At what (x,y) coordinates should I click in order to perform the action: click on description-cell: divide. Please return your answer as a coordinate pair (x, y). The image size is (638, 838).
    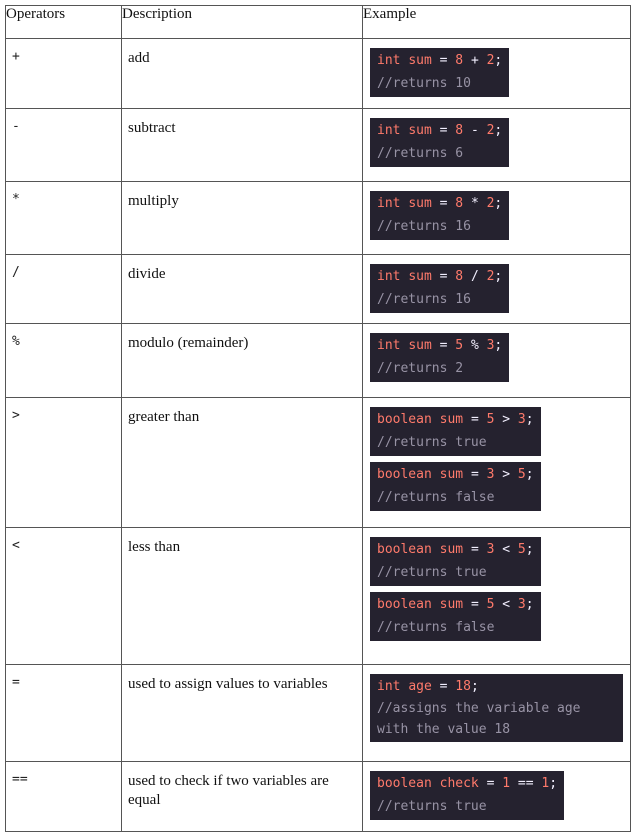
    Looking at the image, I should click on (242, 289).